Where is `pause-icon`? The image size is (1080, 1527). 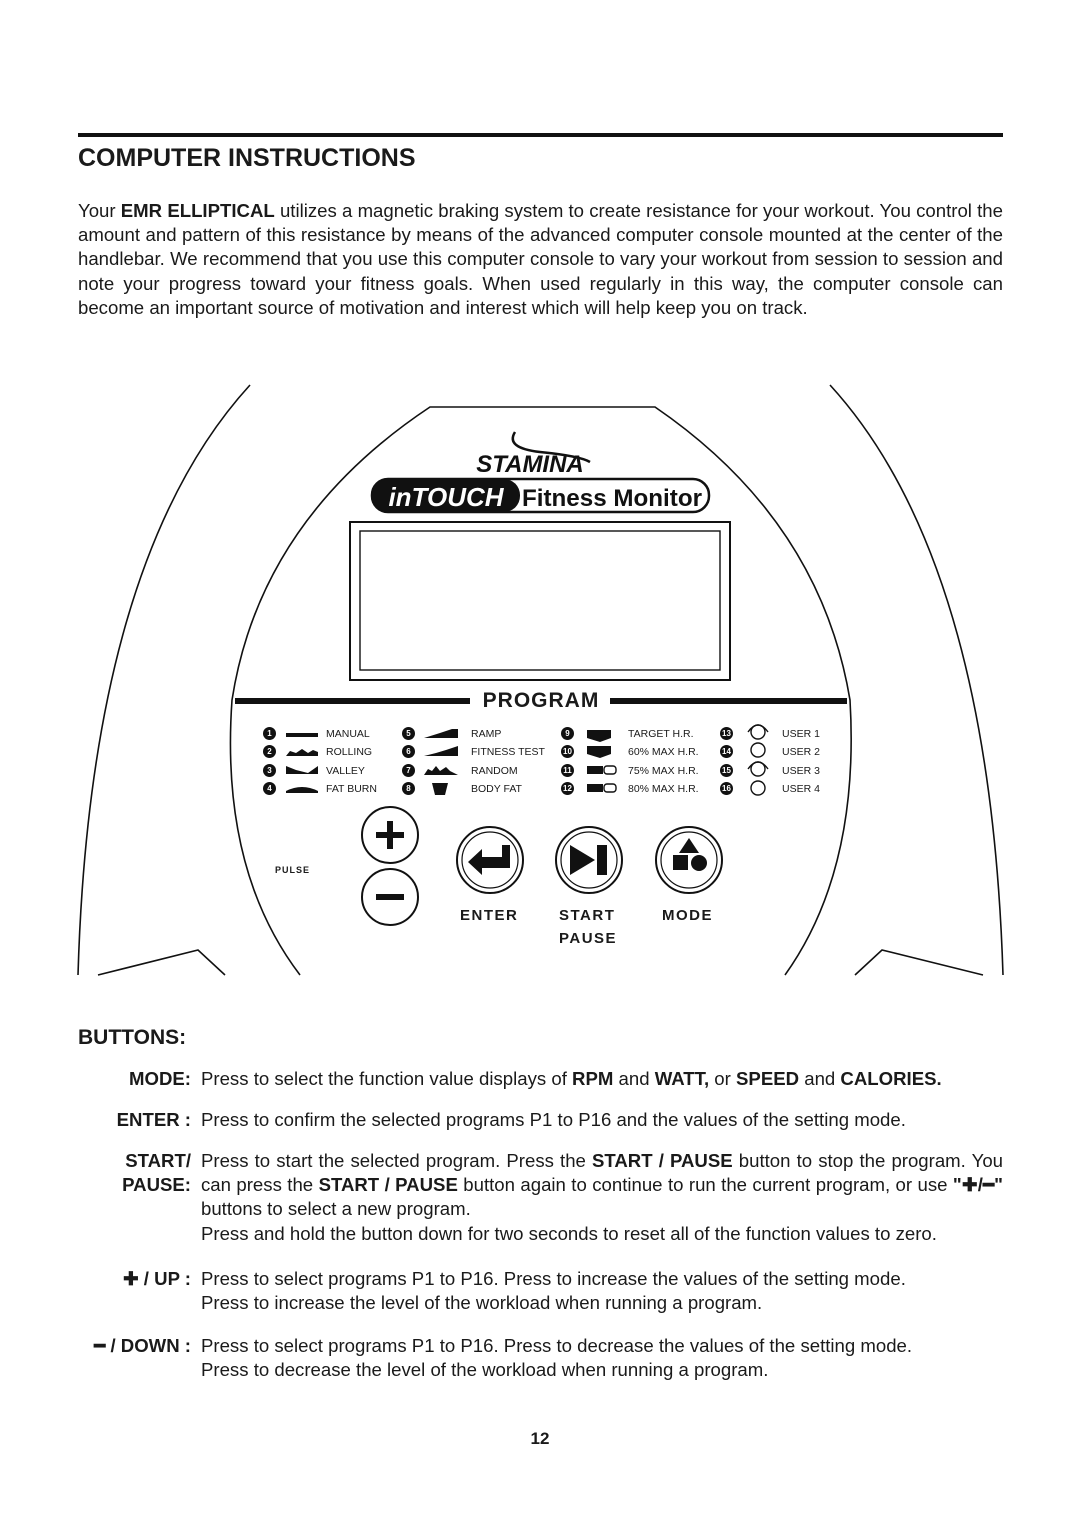 pause-icon is located at coordinates (602, 860).